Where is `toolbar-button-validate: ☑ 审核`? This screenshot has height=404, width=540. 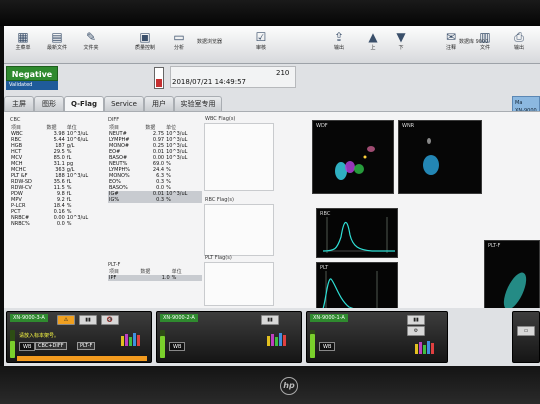 toolbar-button-validate: ☑ 审核 is located at coordinates (261, 45).